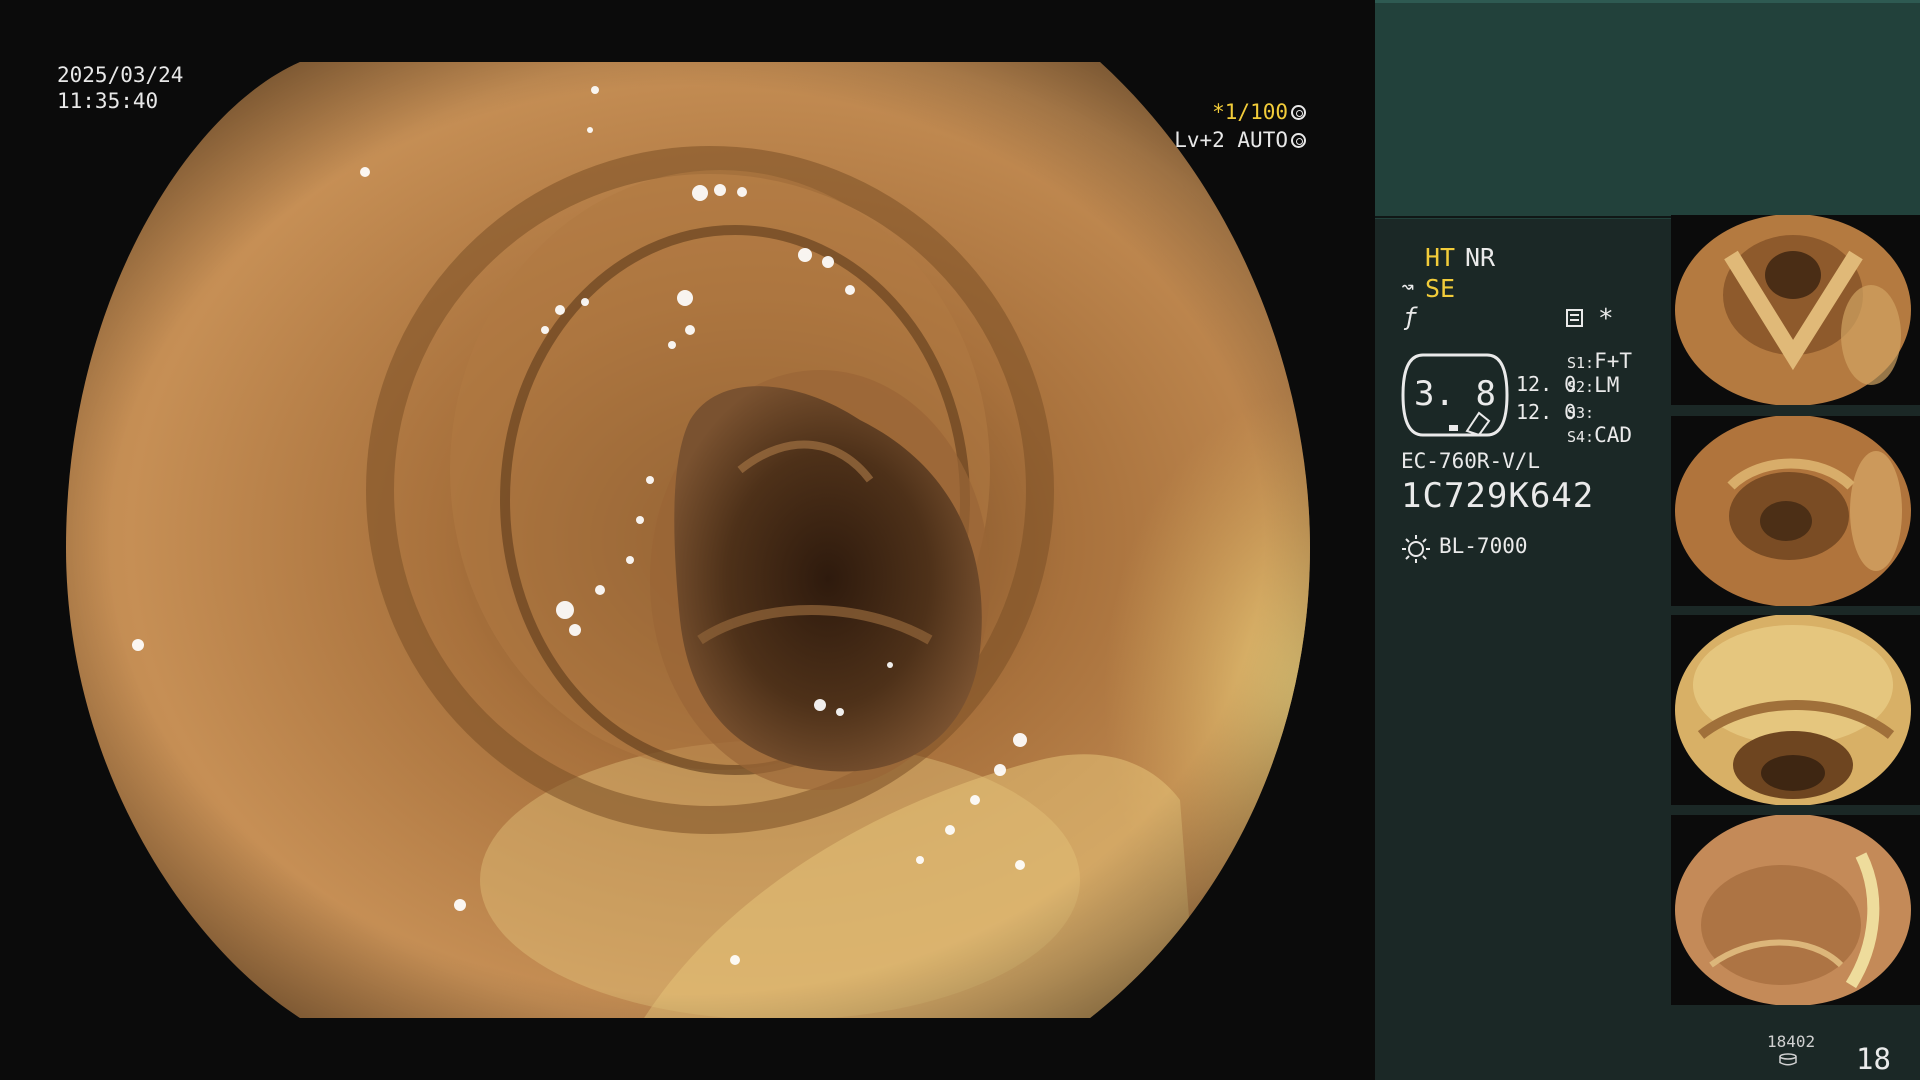 This screenshot has width=1920, height=1080. I want to click on shutter-display: *1/100, so click(1259, 112).